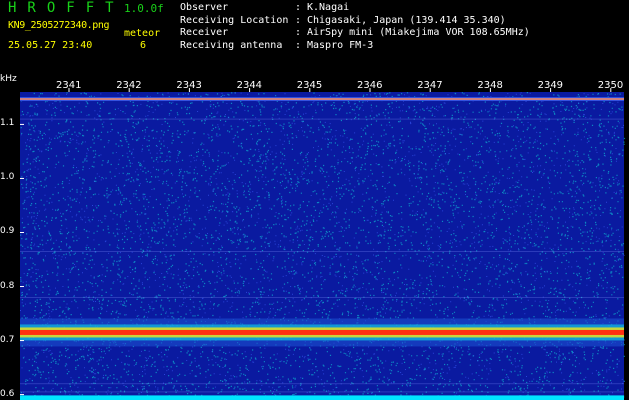  I want to click on x-tick-label: 2343, so click(189, 85).